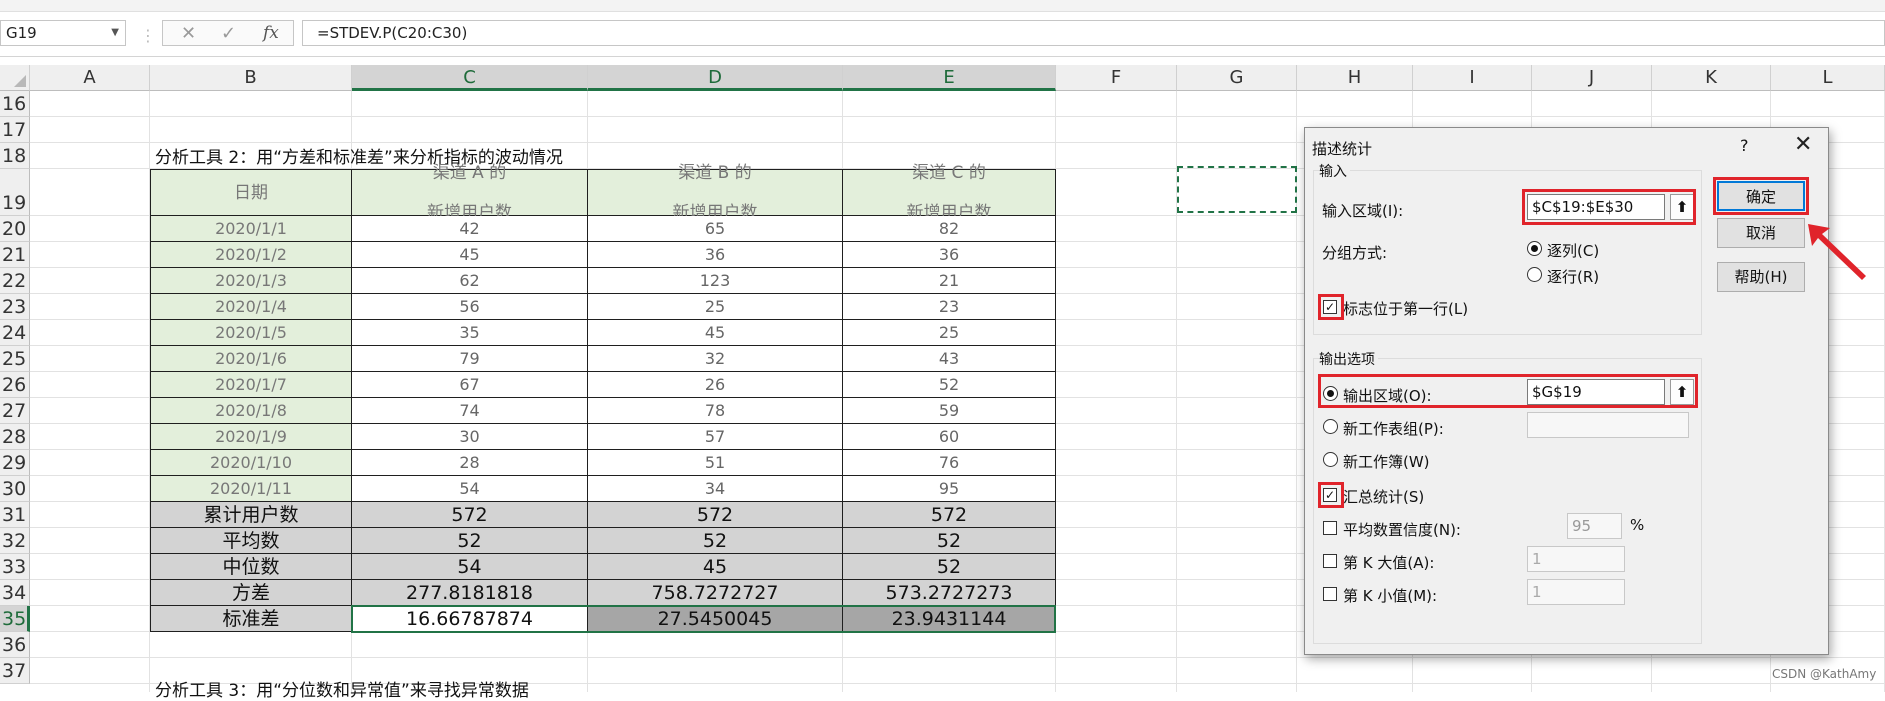 This screenshot has height=701, width=1885. I want to click on row-header-20: 20, so click(15, 229).